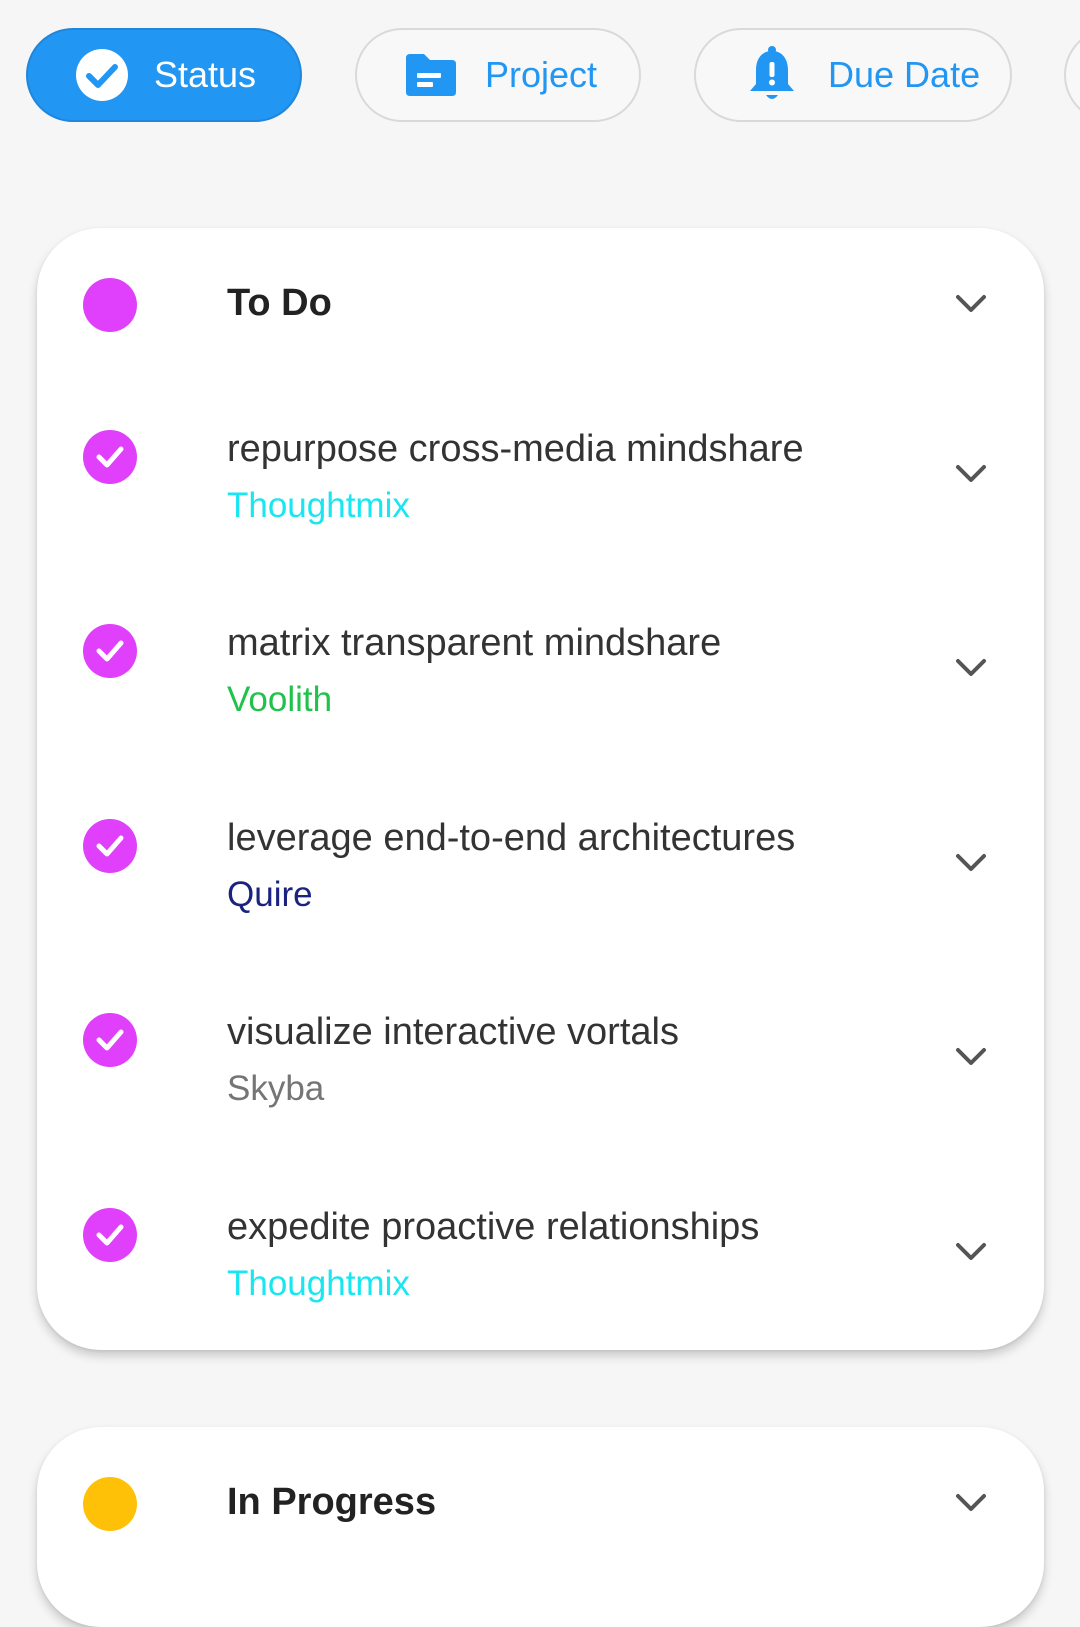 This screenshot has height=1627, width=1080. I want to click on filter-chip-due-date: Due Date, so click(853, 75).